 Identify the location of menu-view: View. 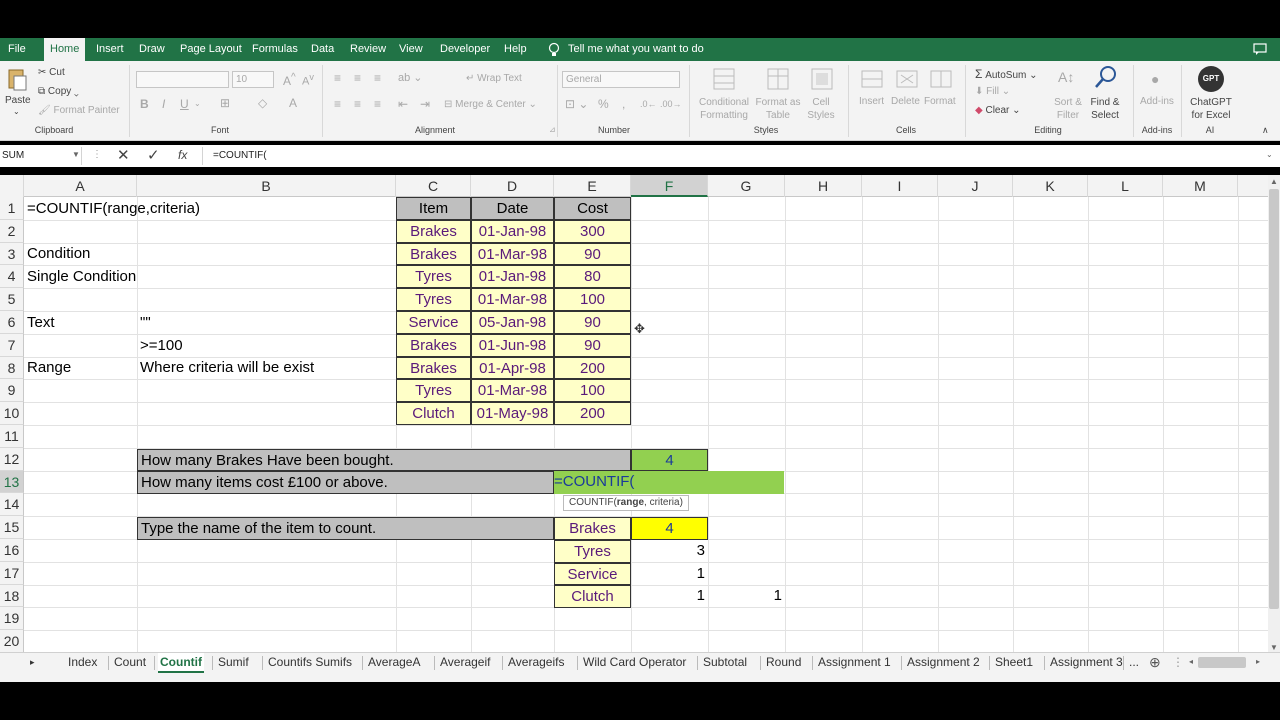
(411, 49).